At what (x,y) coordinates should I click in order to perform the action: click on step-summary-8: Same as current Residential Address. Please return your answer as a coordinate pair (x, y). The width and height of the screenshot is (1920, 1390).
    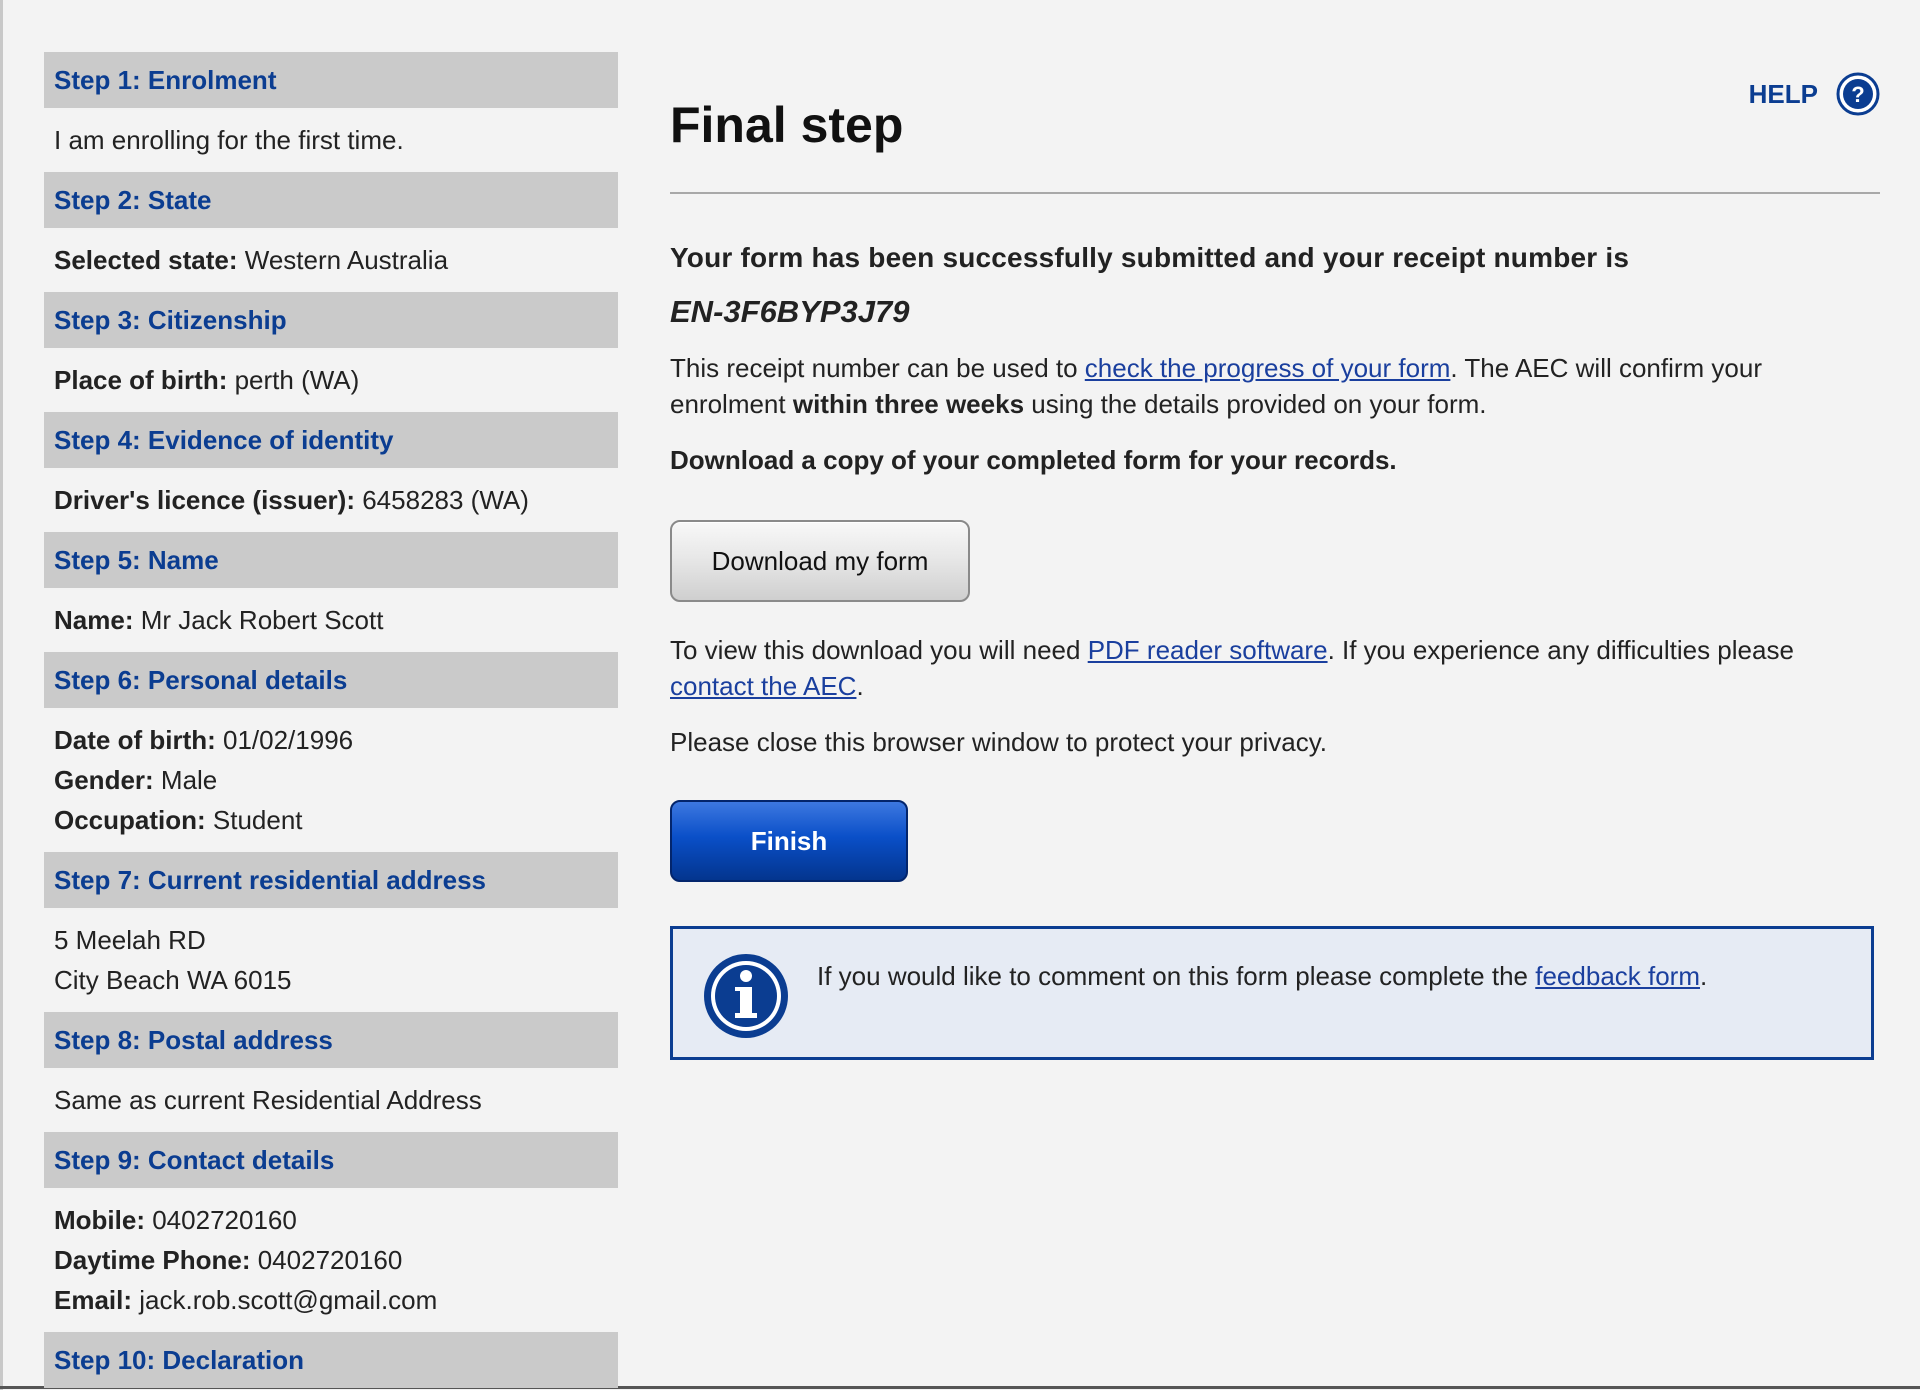
    Looking at the image, I should click on (331, 1100).